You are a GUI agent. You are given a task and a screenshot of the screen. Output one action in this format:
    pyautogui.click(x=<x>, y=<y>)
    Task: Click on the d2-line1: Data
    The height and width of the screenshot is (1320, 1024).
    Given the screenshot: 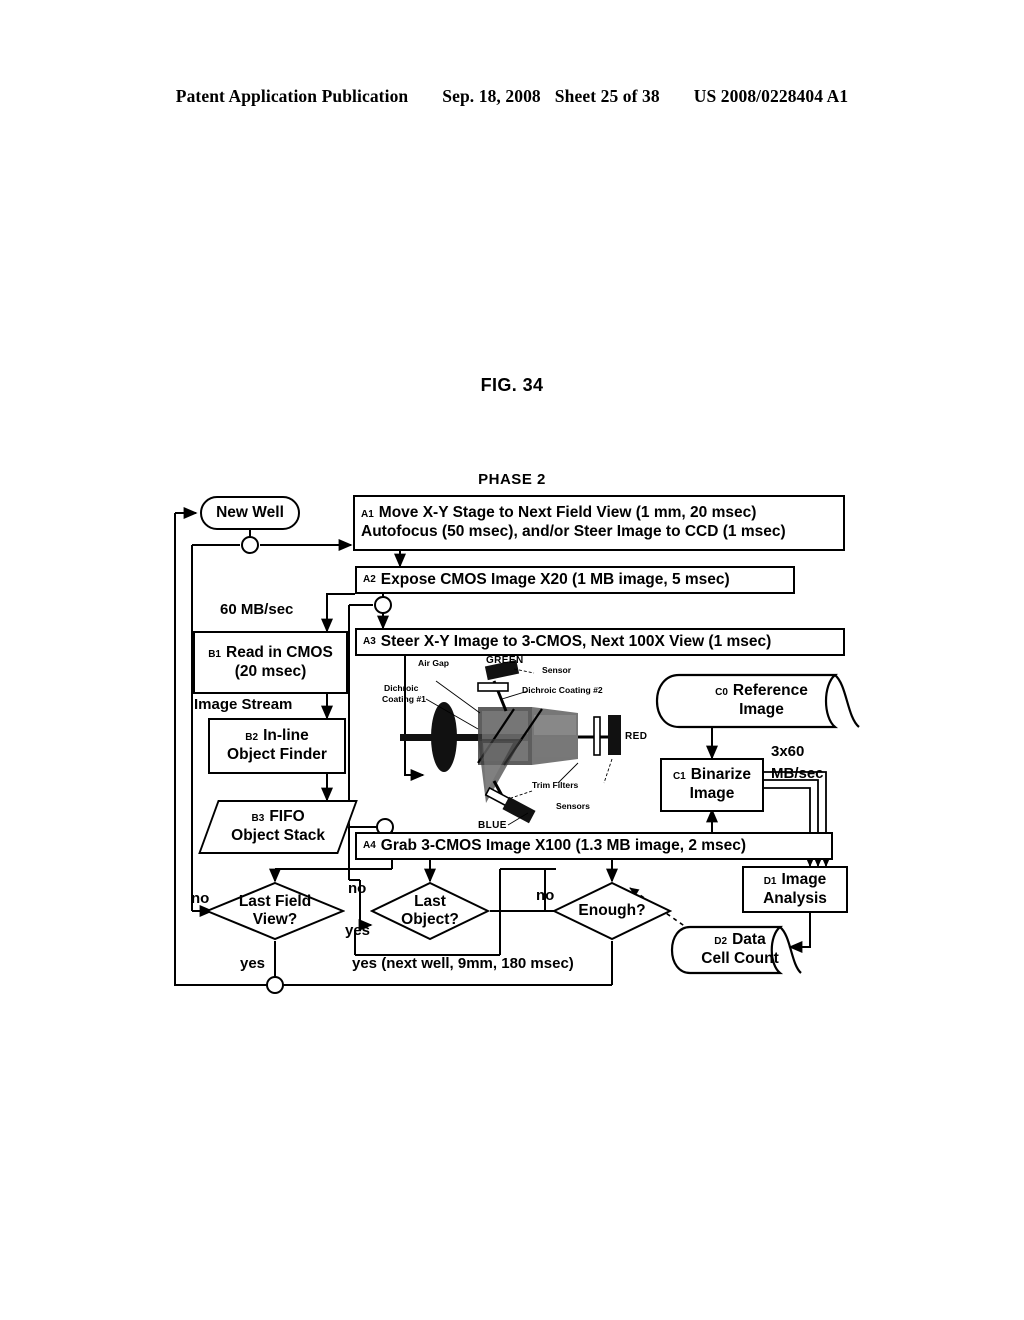 What is the action you would take?
    pyautogui.click(x=749, y=940)
    